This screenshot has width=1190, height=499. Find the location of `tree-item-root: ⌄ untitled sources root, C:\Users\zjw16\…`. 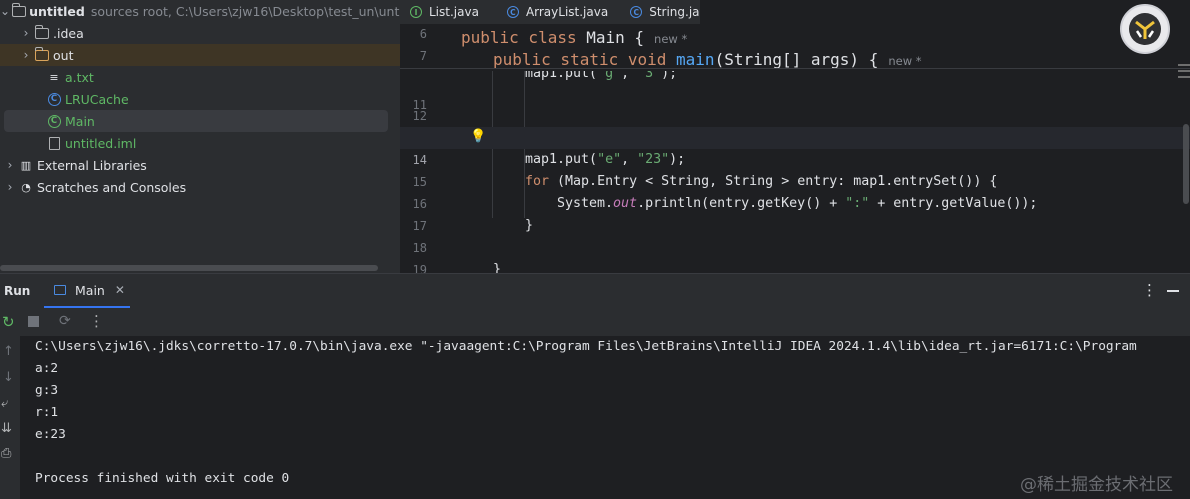

tree-item-root: ⌄ untitled sources root, C:\Users\zjw16\… is located at coordinates (200, 11).